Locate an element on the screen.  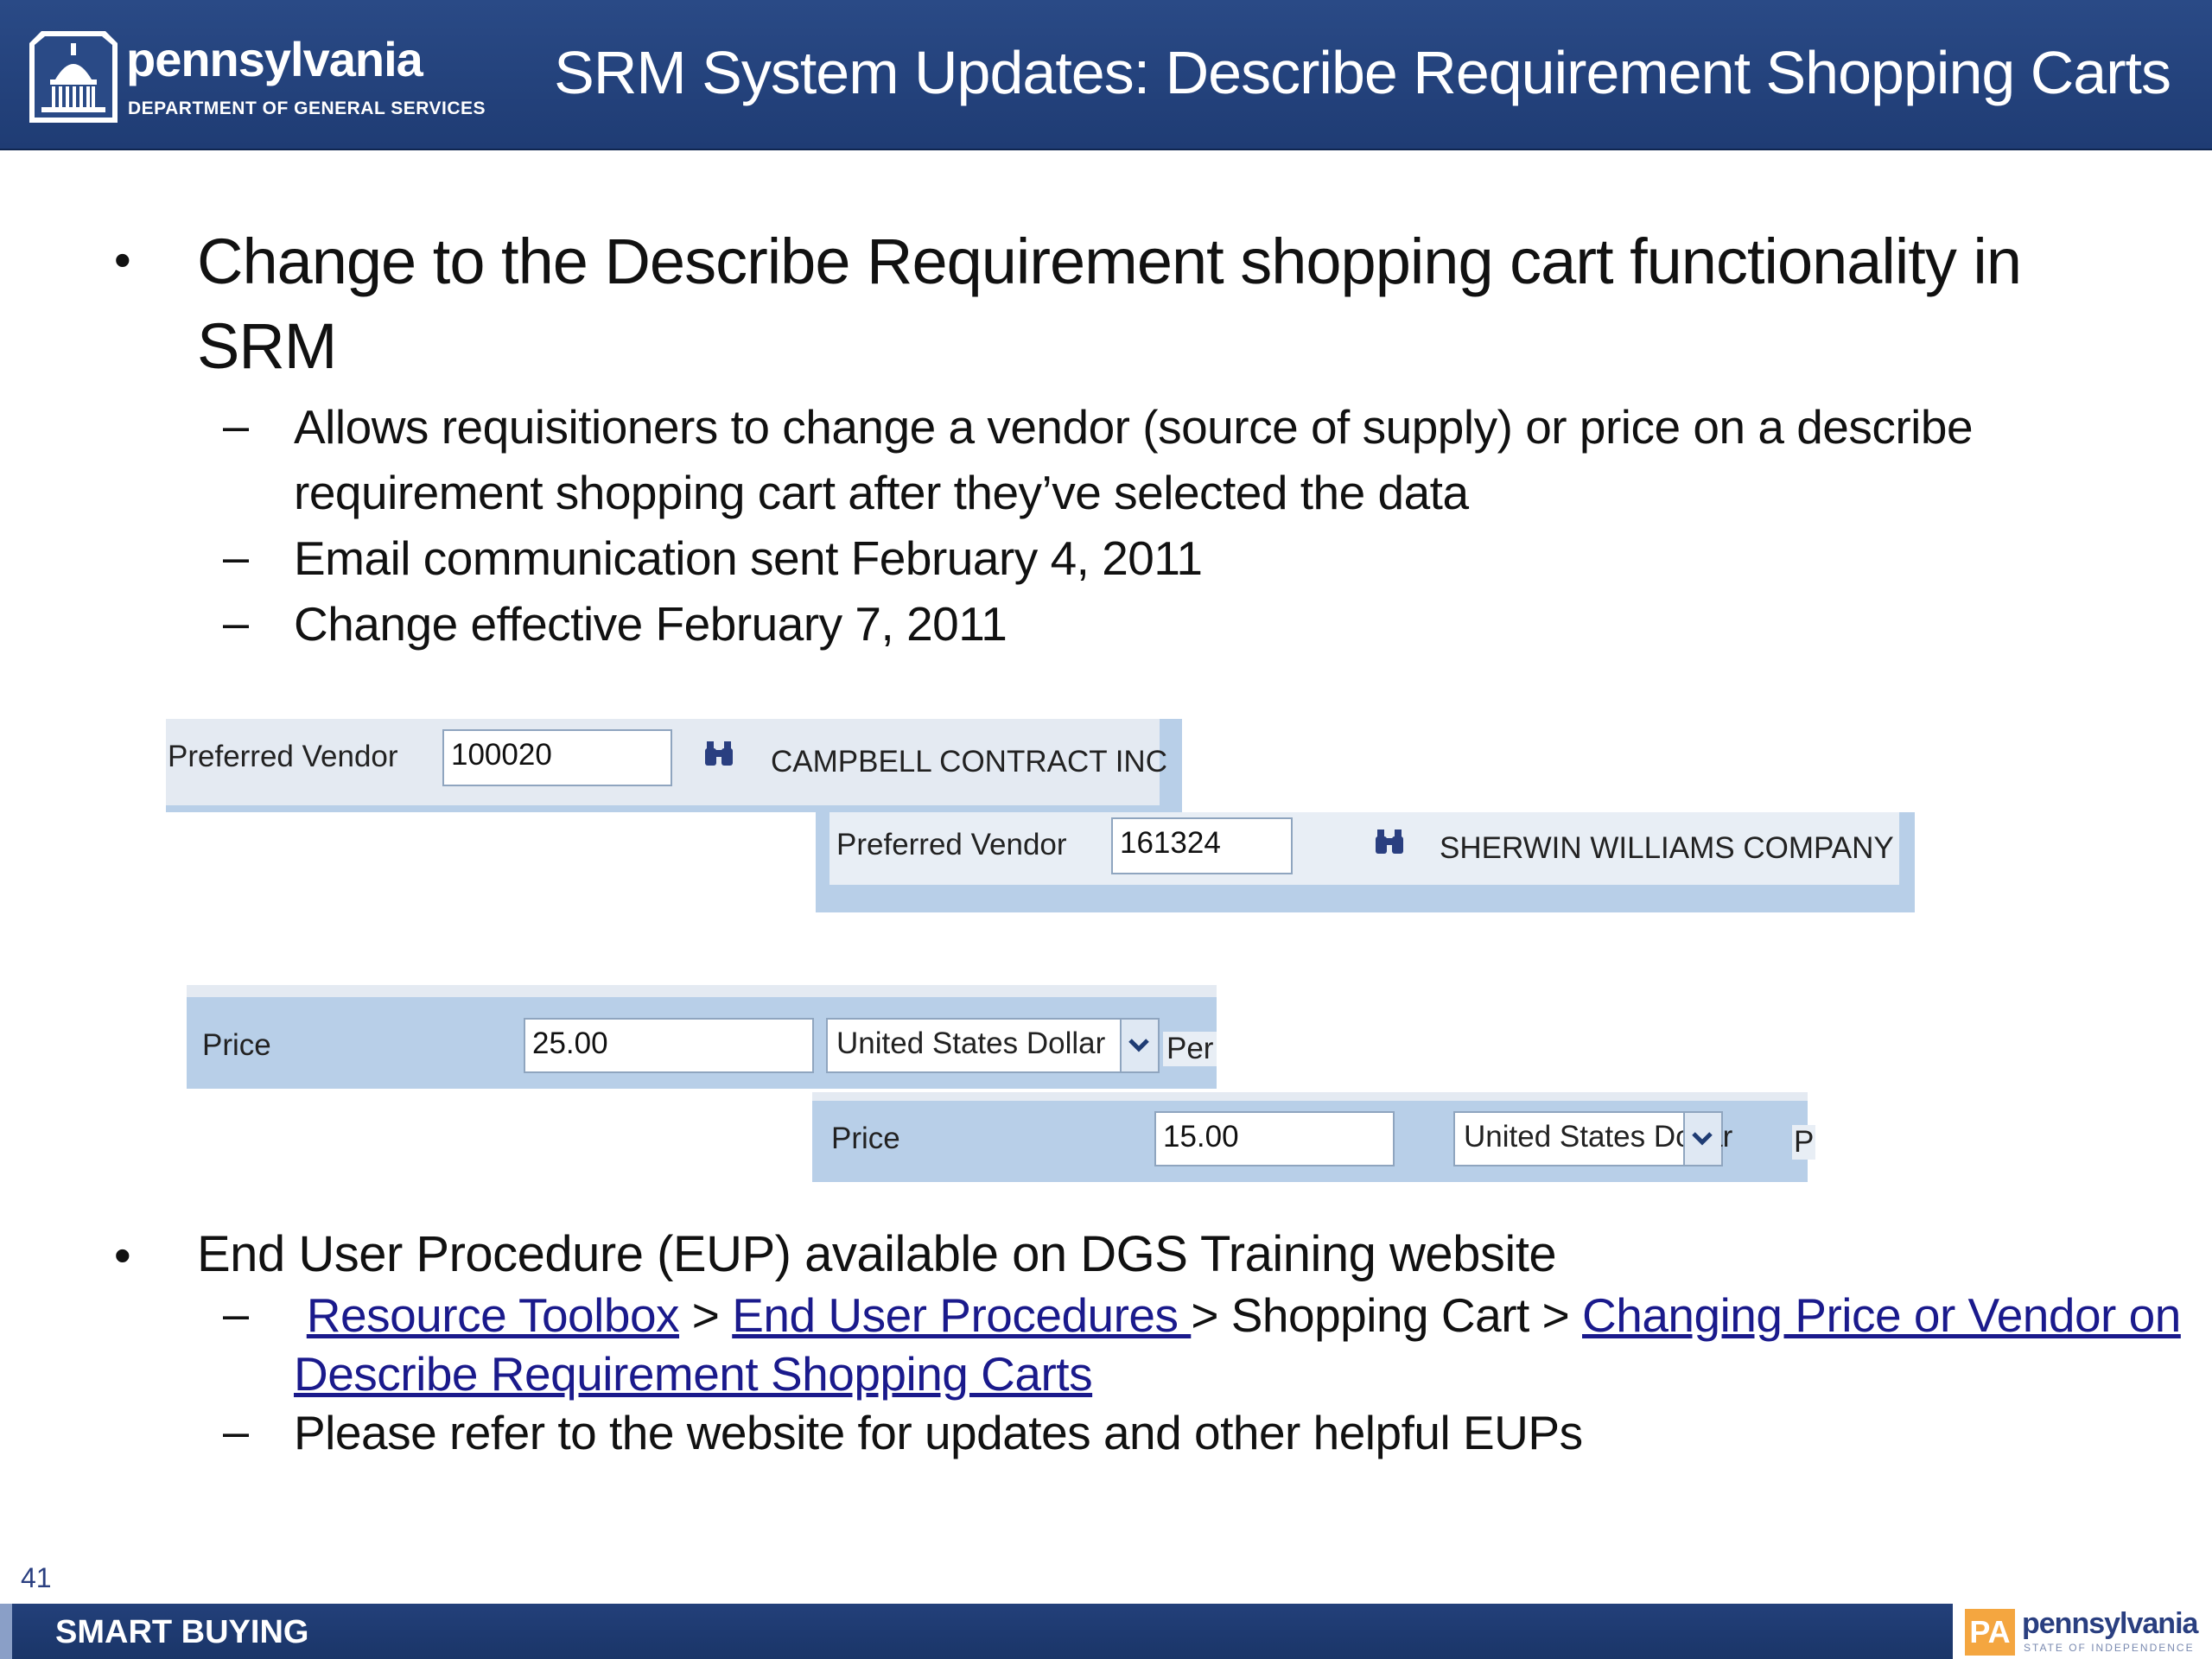
price-after-panel: Price 15.00 United States Dollar P is located at coordinates (1314, 1137).